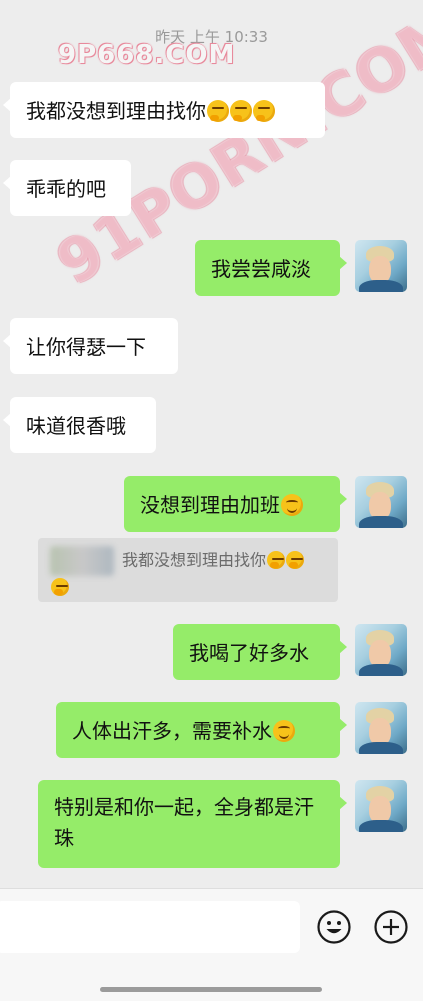 The width and height of the screenshot is (423, 1001). What do you see at coordinates (261, 269) in the screenshot?
I see `message-text: 我尝尝咸淡` at bounding box center [261, 269].